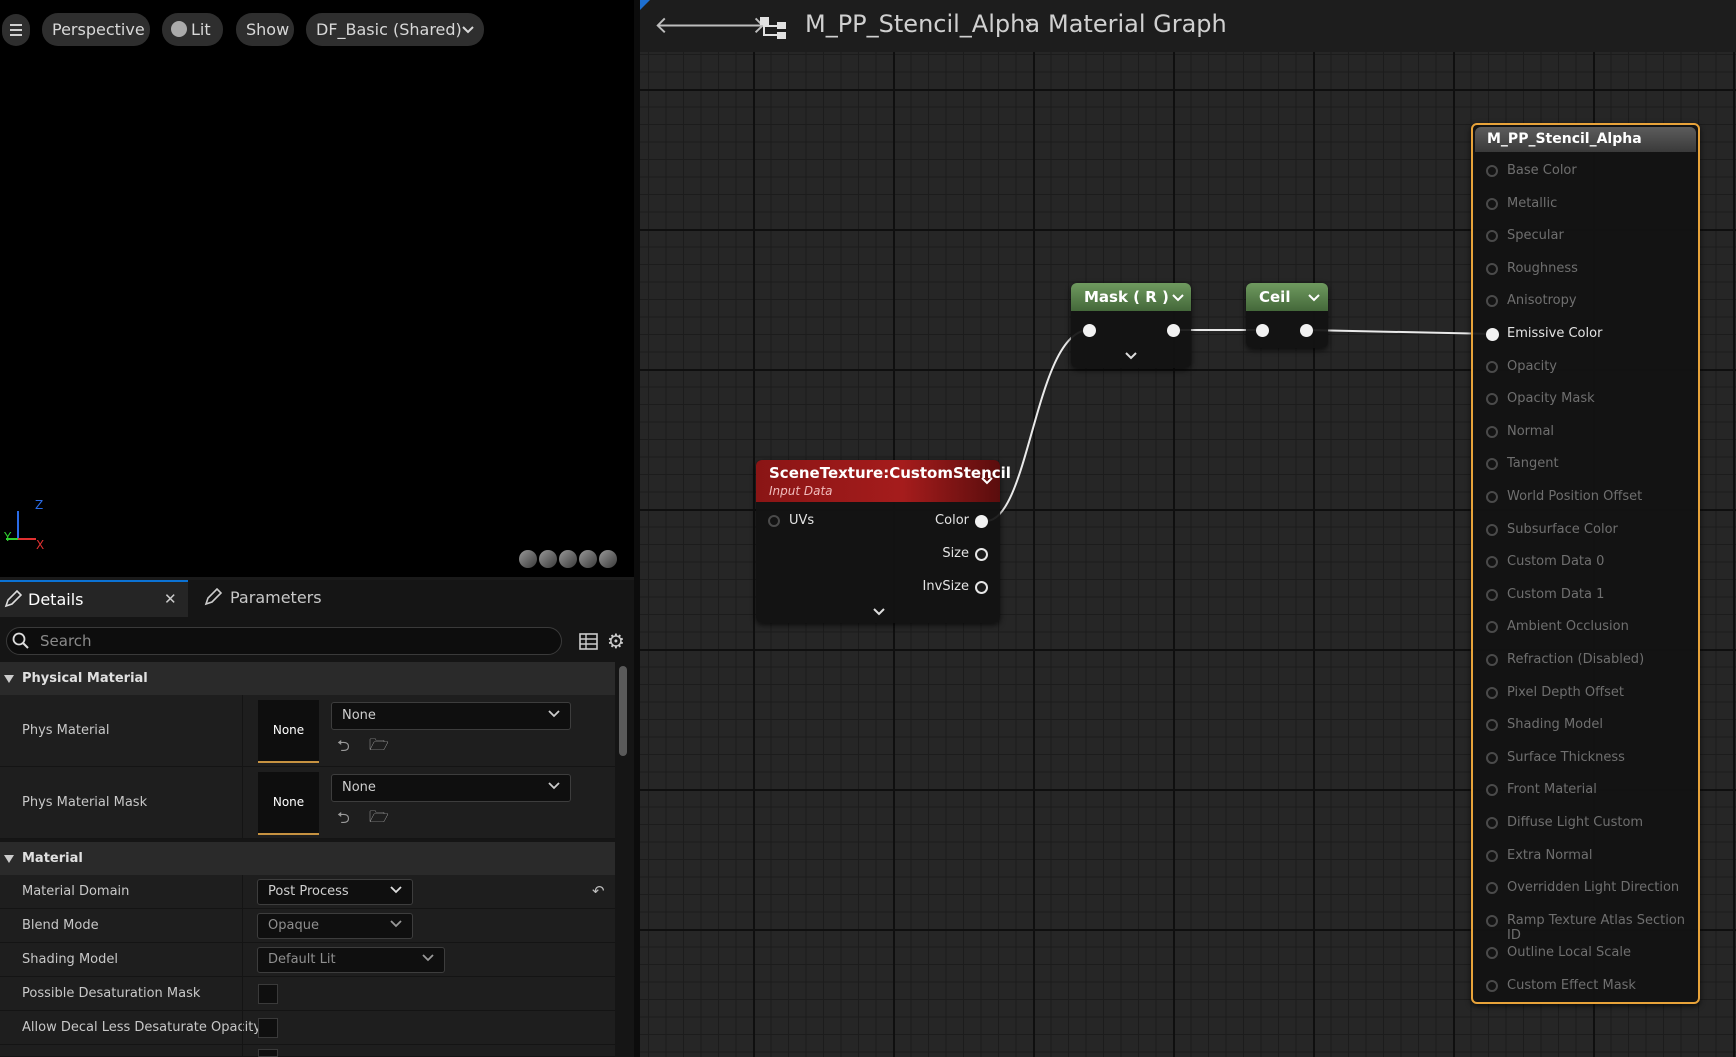 This screenshot has height=1057, width=1736. What do you see at coordinates (272, 597) in the screenshot?
I see `tab-parameters: Parameters` at bounding box center [272, 597].